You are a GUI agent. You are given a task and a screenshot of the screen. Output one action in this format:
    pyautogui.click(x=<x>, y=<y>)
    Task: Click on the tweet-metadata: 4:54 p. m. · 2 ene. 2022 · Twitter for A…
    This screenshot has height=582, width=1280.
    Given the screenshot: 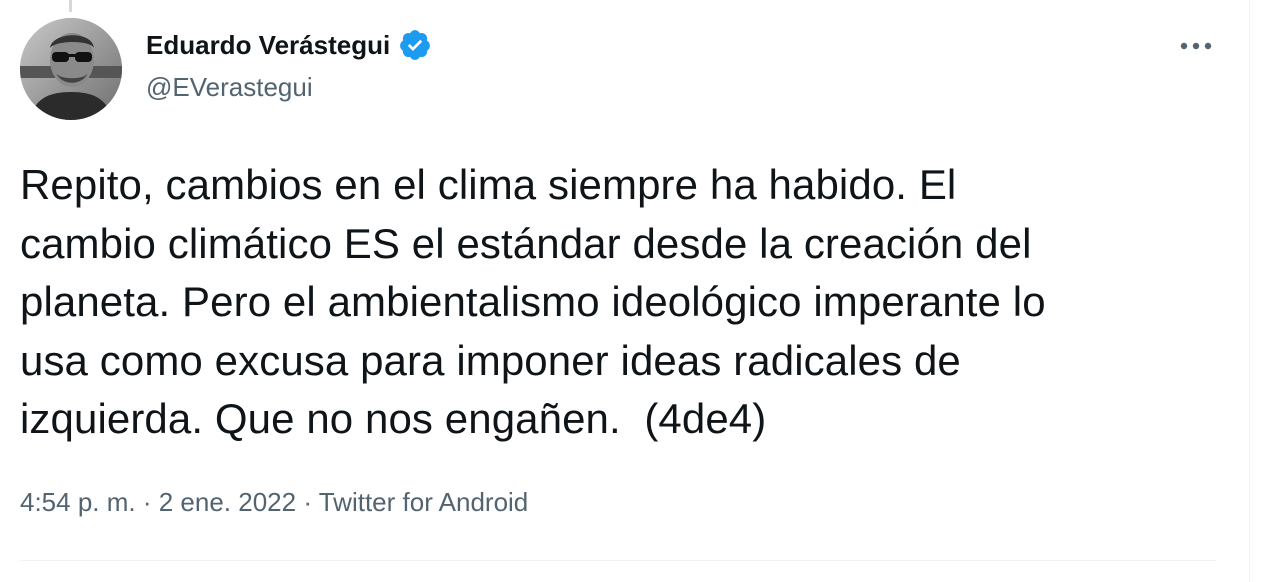 What is the action you would take?
    pyautogui.click(x=274, y=502)
    